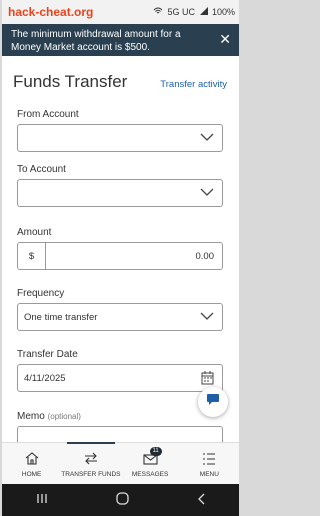 This screenshot has width=320, height=516. Describe the element at coordinates (209, 474) in the screenshot. I see `tab-menu-label: MENU` at that location.